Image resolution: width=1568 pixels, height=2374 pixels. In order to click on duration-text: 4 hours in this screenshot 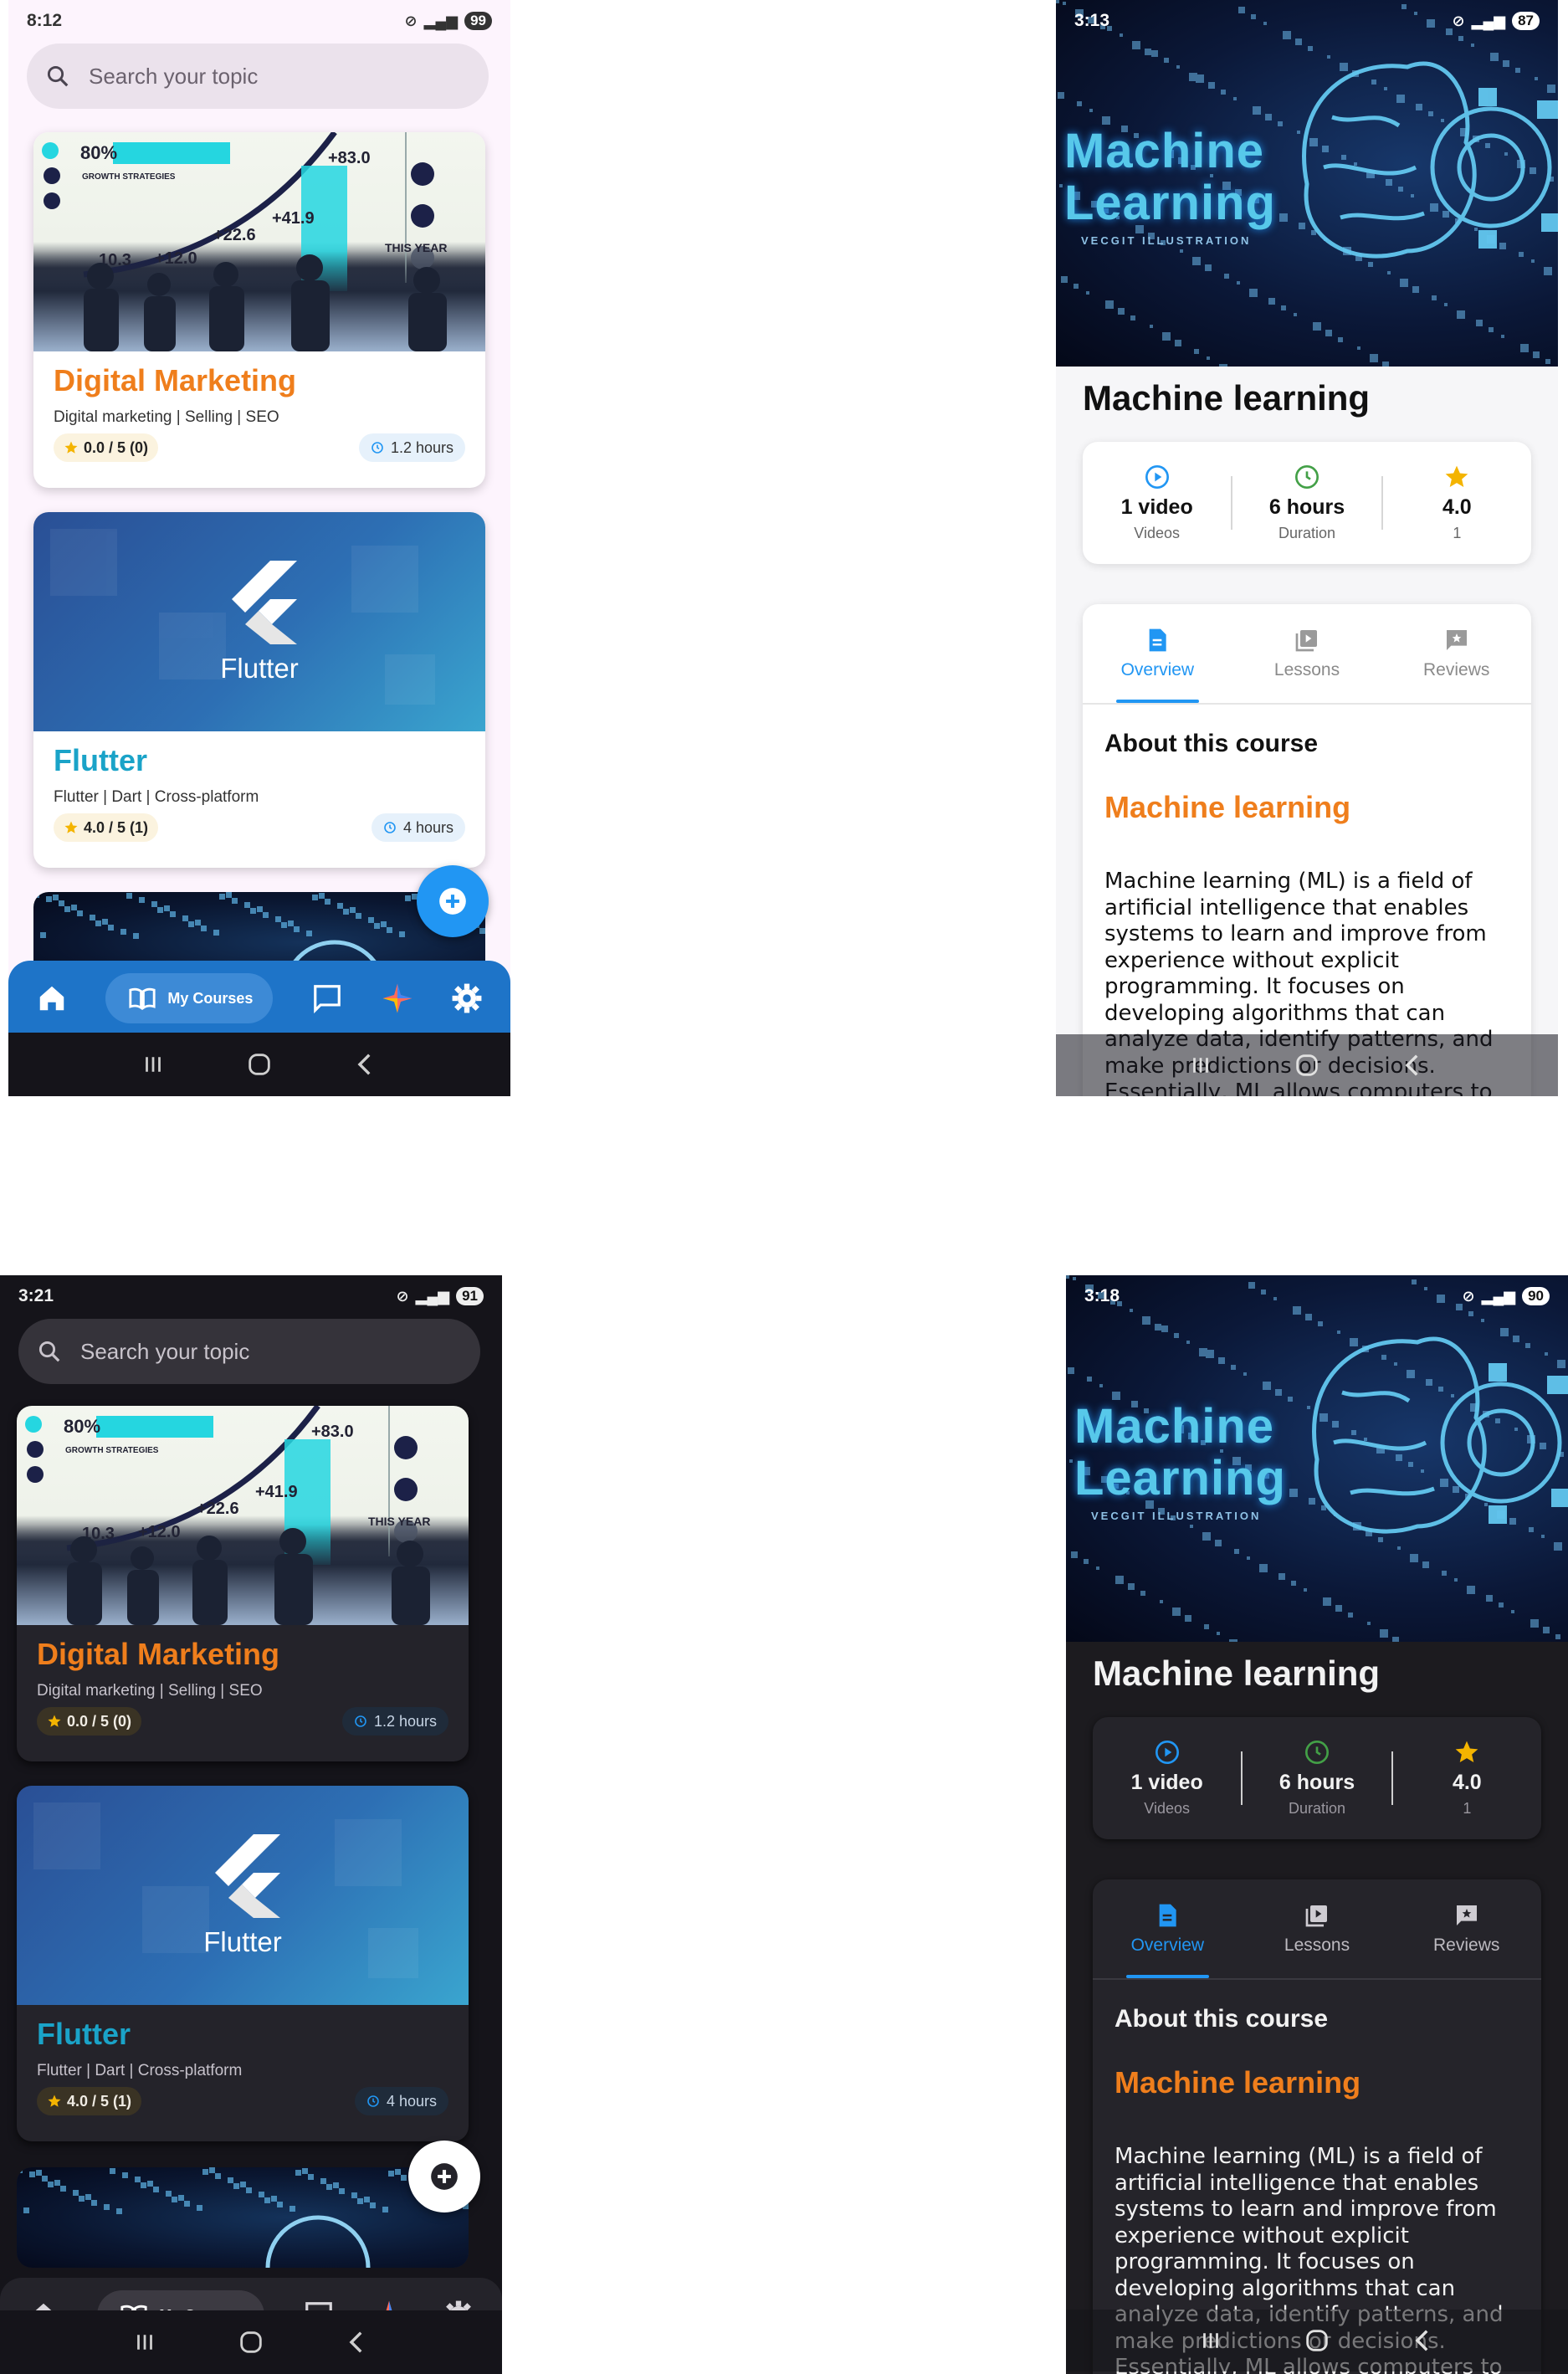, I will do `click(427, 827)`.